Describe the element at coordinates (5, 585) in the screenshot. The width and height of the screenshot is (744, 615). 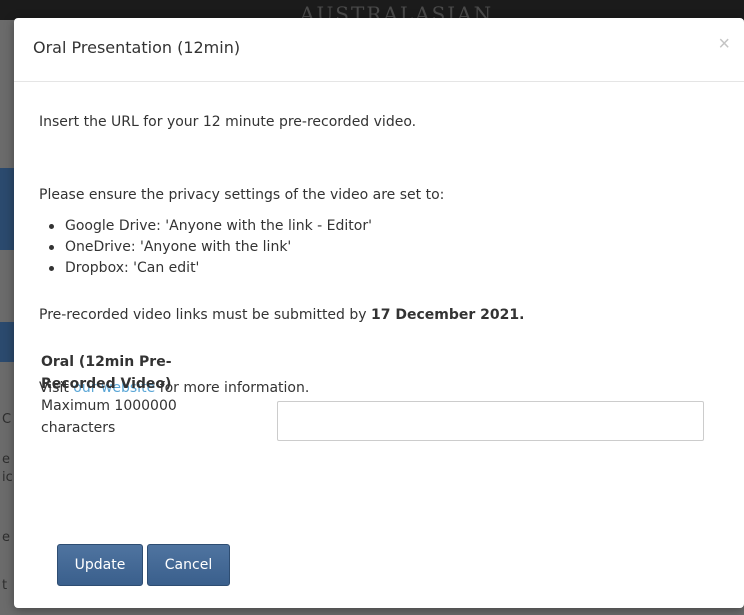
I see `background-letter: t` at that location.